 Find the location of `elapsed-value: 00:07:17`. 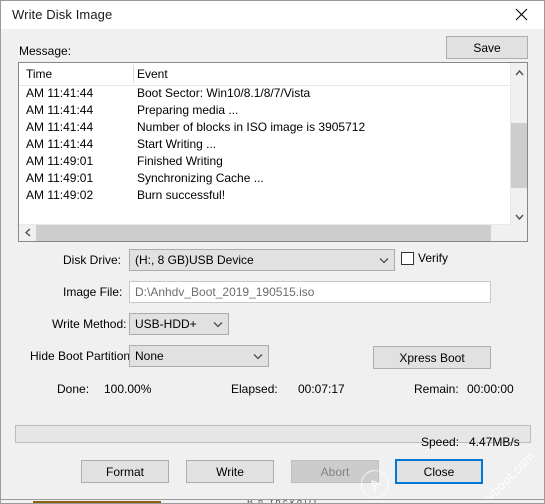

elapsed-value: 00:07:17 is located at coordinates (321, 389).